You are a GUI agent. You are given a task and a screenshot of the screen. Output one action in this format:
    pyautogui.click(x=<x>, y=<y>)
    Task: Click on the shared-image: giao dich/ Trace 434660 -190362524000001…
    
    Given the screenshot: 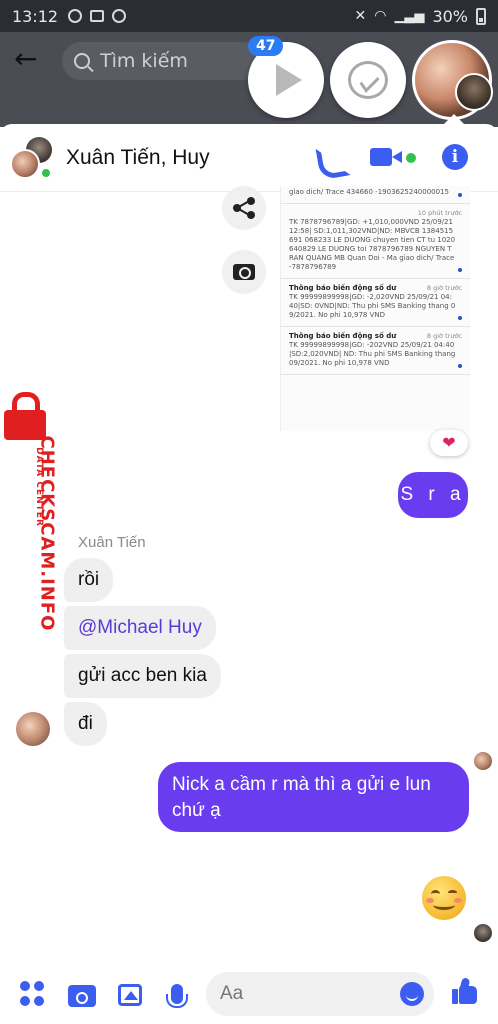 What is the action you would take?
    pyautogui.click(x=375, y=308)
    